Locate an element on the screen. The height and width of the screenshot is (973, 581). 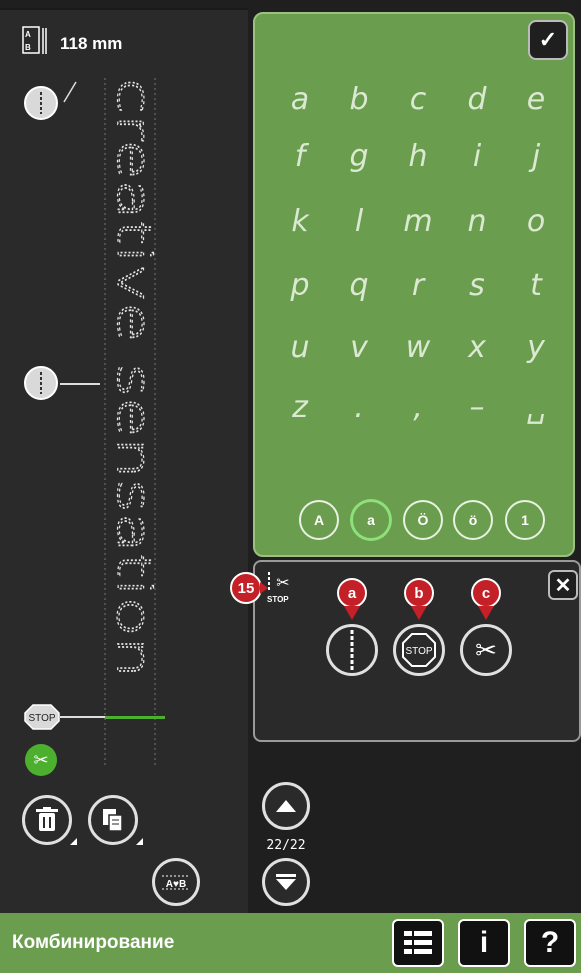
page-indicator: 22/22 is located at coordinates (286, 845).